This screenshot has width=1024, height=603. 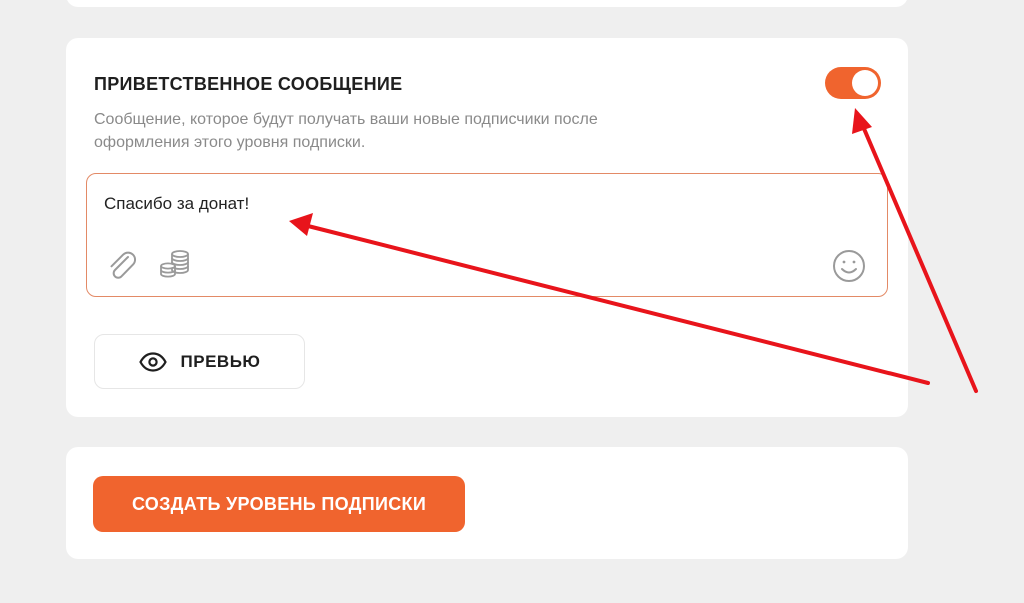 I want to click on section-title: ПРИВЕТСТВЕННОЕ СООБЩЕНИЕ, so click(x=248, y=84).